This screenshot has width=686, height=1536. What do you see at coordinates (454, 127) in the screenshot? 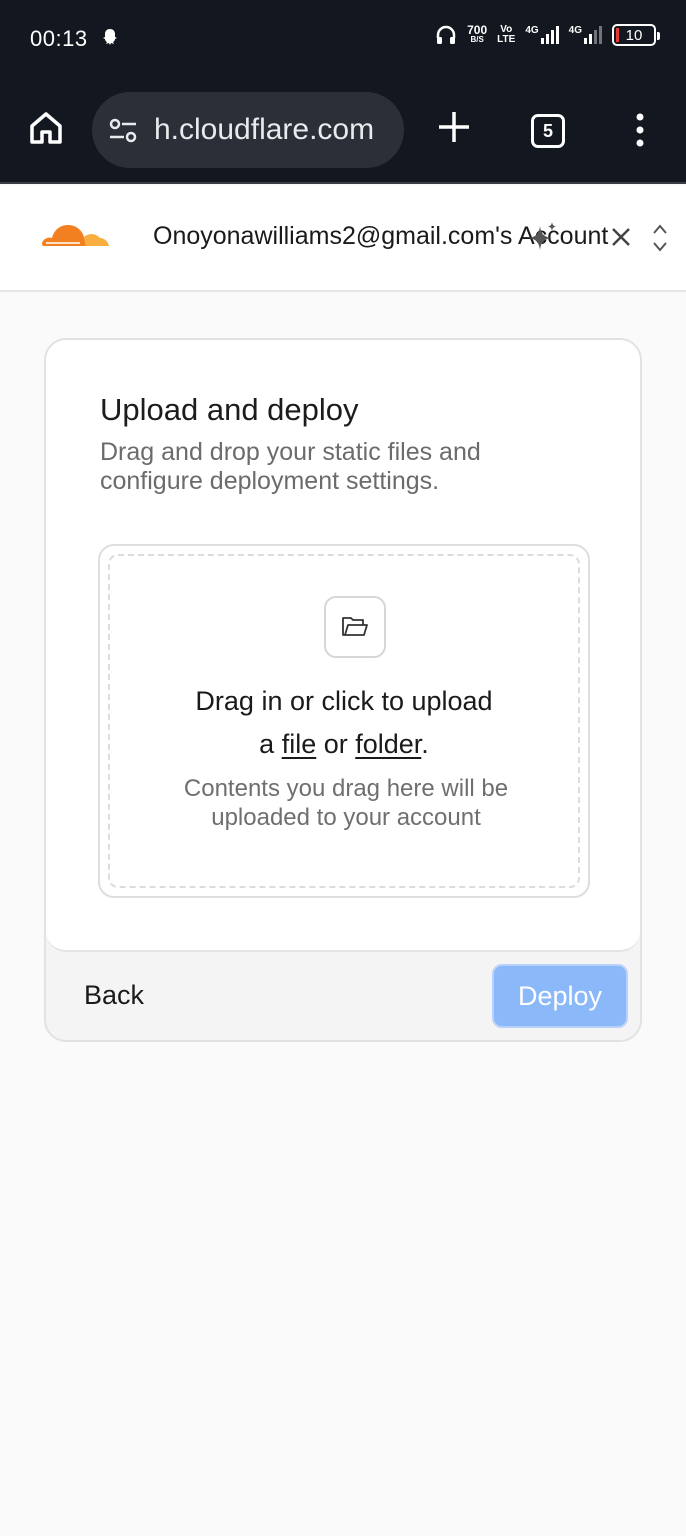
I see `new-tab-icon` at bounding box center [454, 127].